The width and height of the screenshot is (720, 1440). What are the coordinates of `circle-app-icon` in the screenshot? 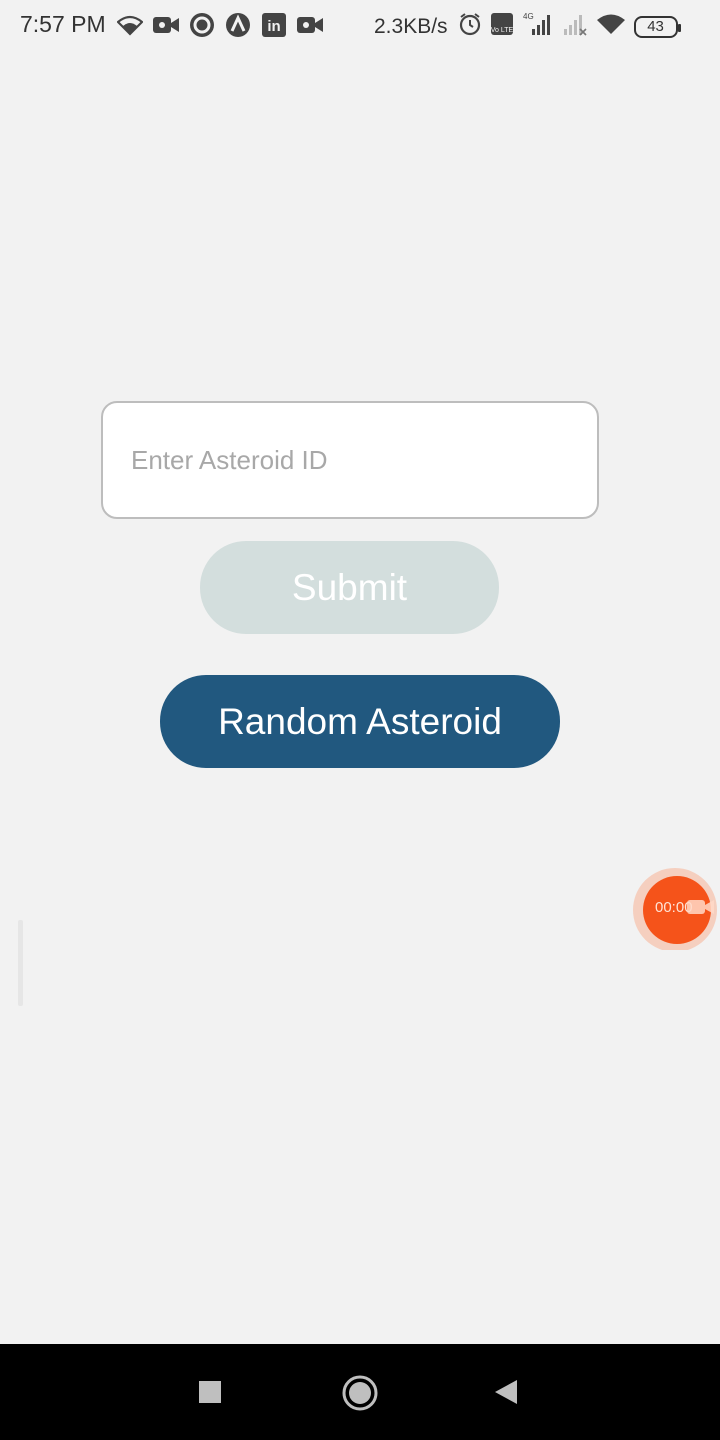 It's located at (202, 25).